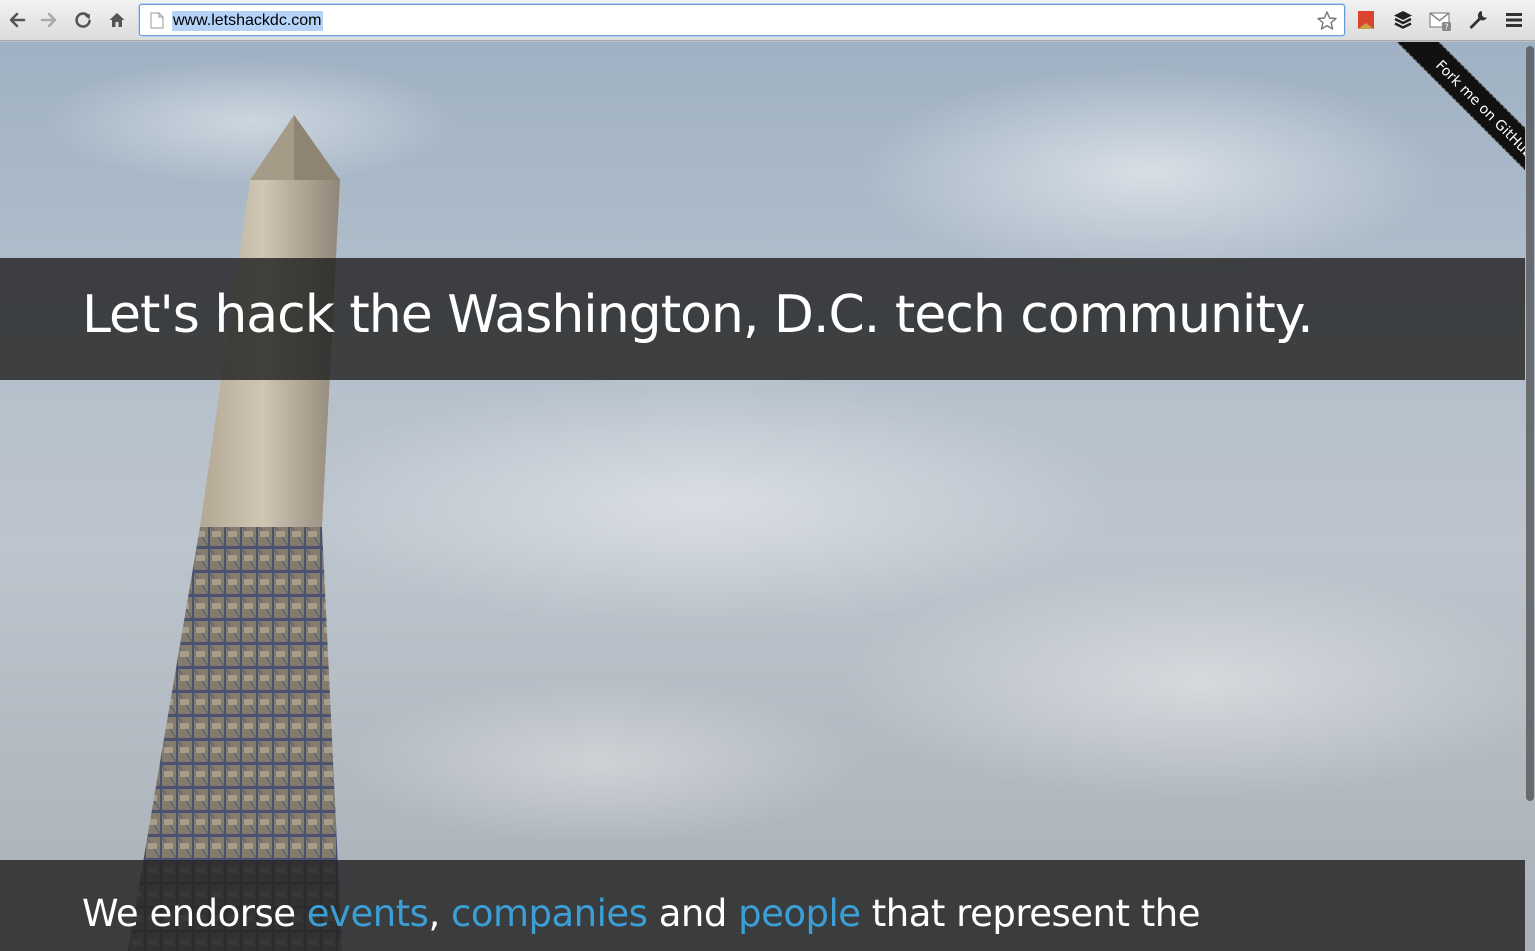  What do you see at coordinates (742, 20) in the screenshot?
I see `address-bar: www.letshackdc.com` at bounding box center [742, 20].